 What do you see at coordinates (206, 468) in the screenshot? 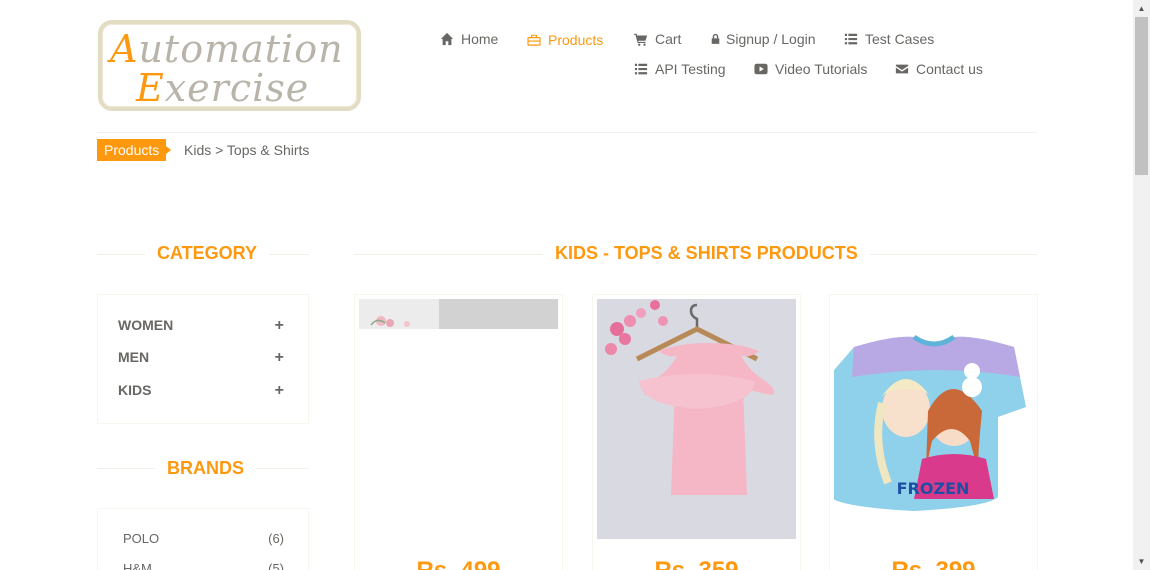
I see `brands-title: Brands` at bounding box center [206, 468].